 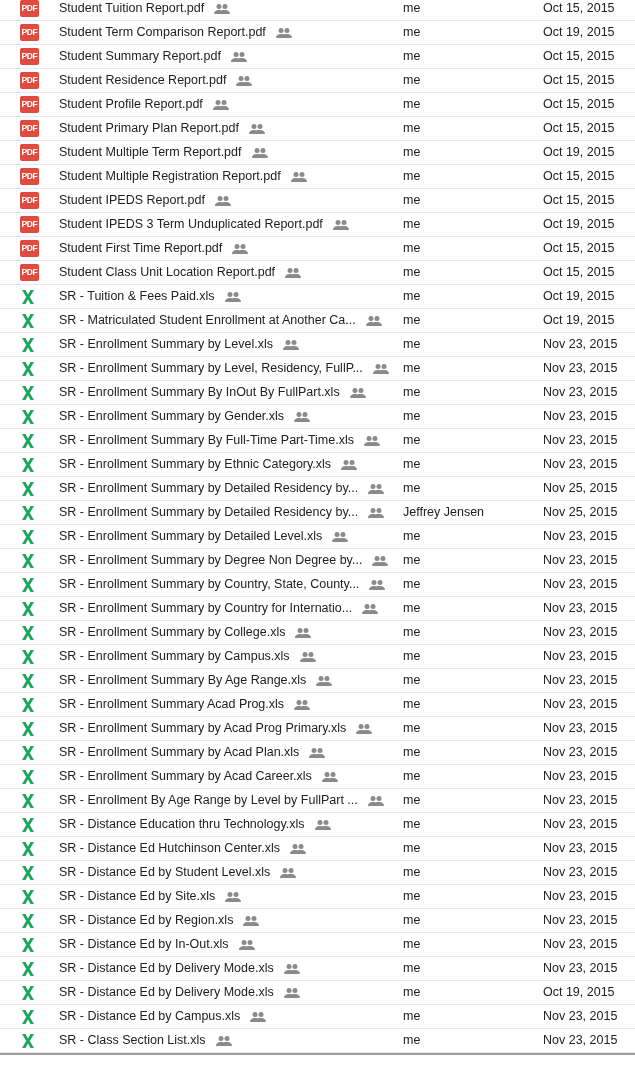 What do you see at coordinates (317, 273) in the screenshot?
I see `file-row: PDF Student Class Unit Location Report.pdf me Oct 15, 2015` at bounding box center [317, 273].